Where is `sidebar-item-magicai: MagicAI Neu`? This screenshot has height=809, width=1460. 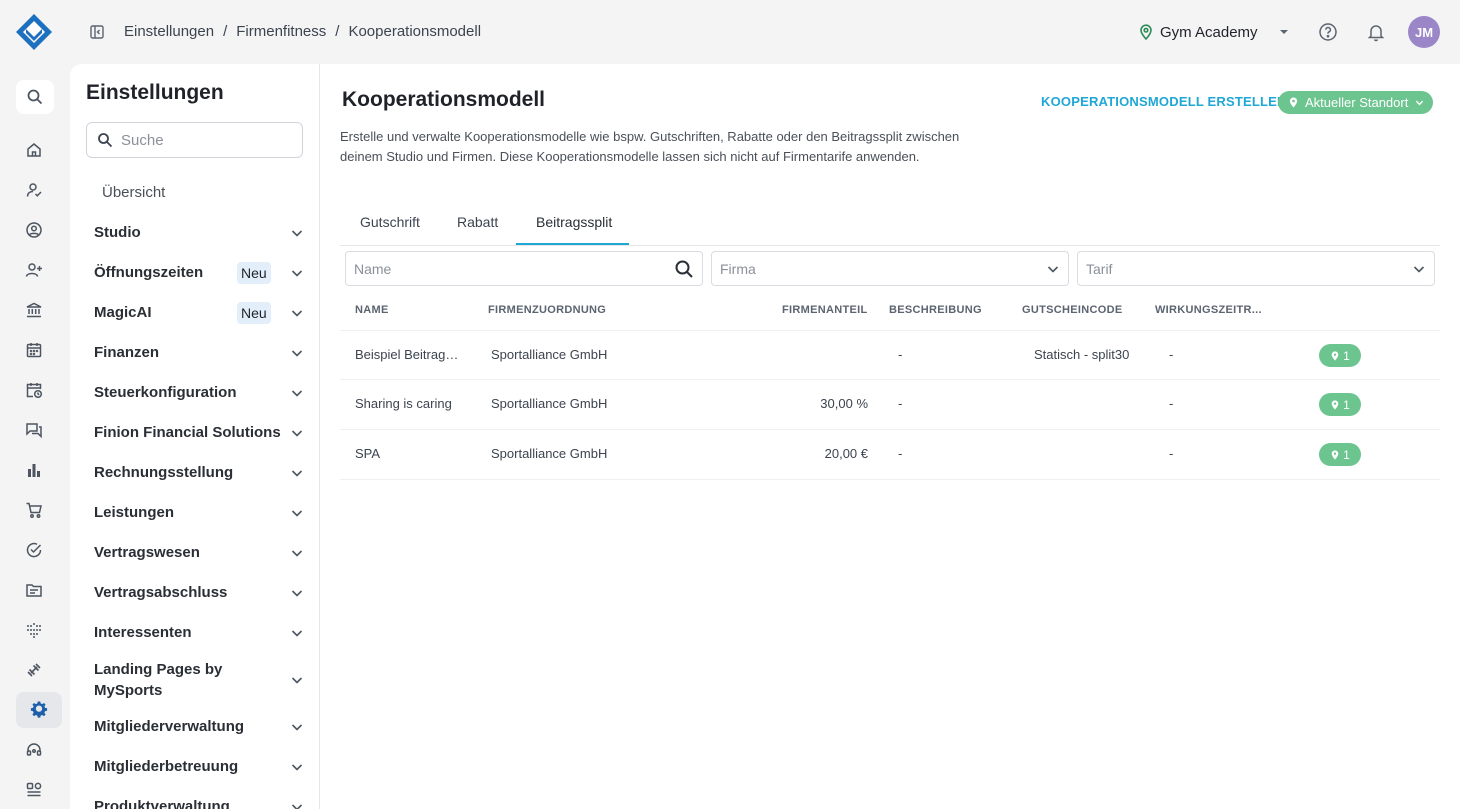 sidebar-item-magicai: MagicAI Neu is located at coordinates (199, 312).